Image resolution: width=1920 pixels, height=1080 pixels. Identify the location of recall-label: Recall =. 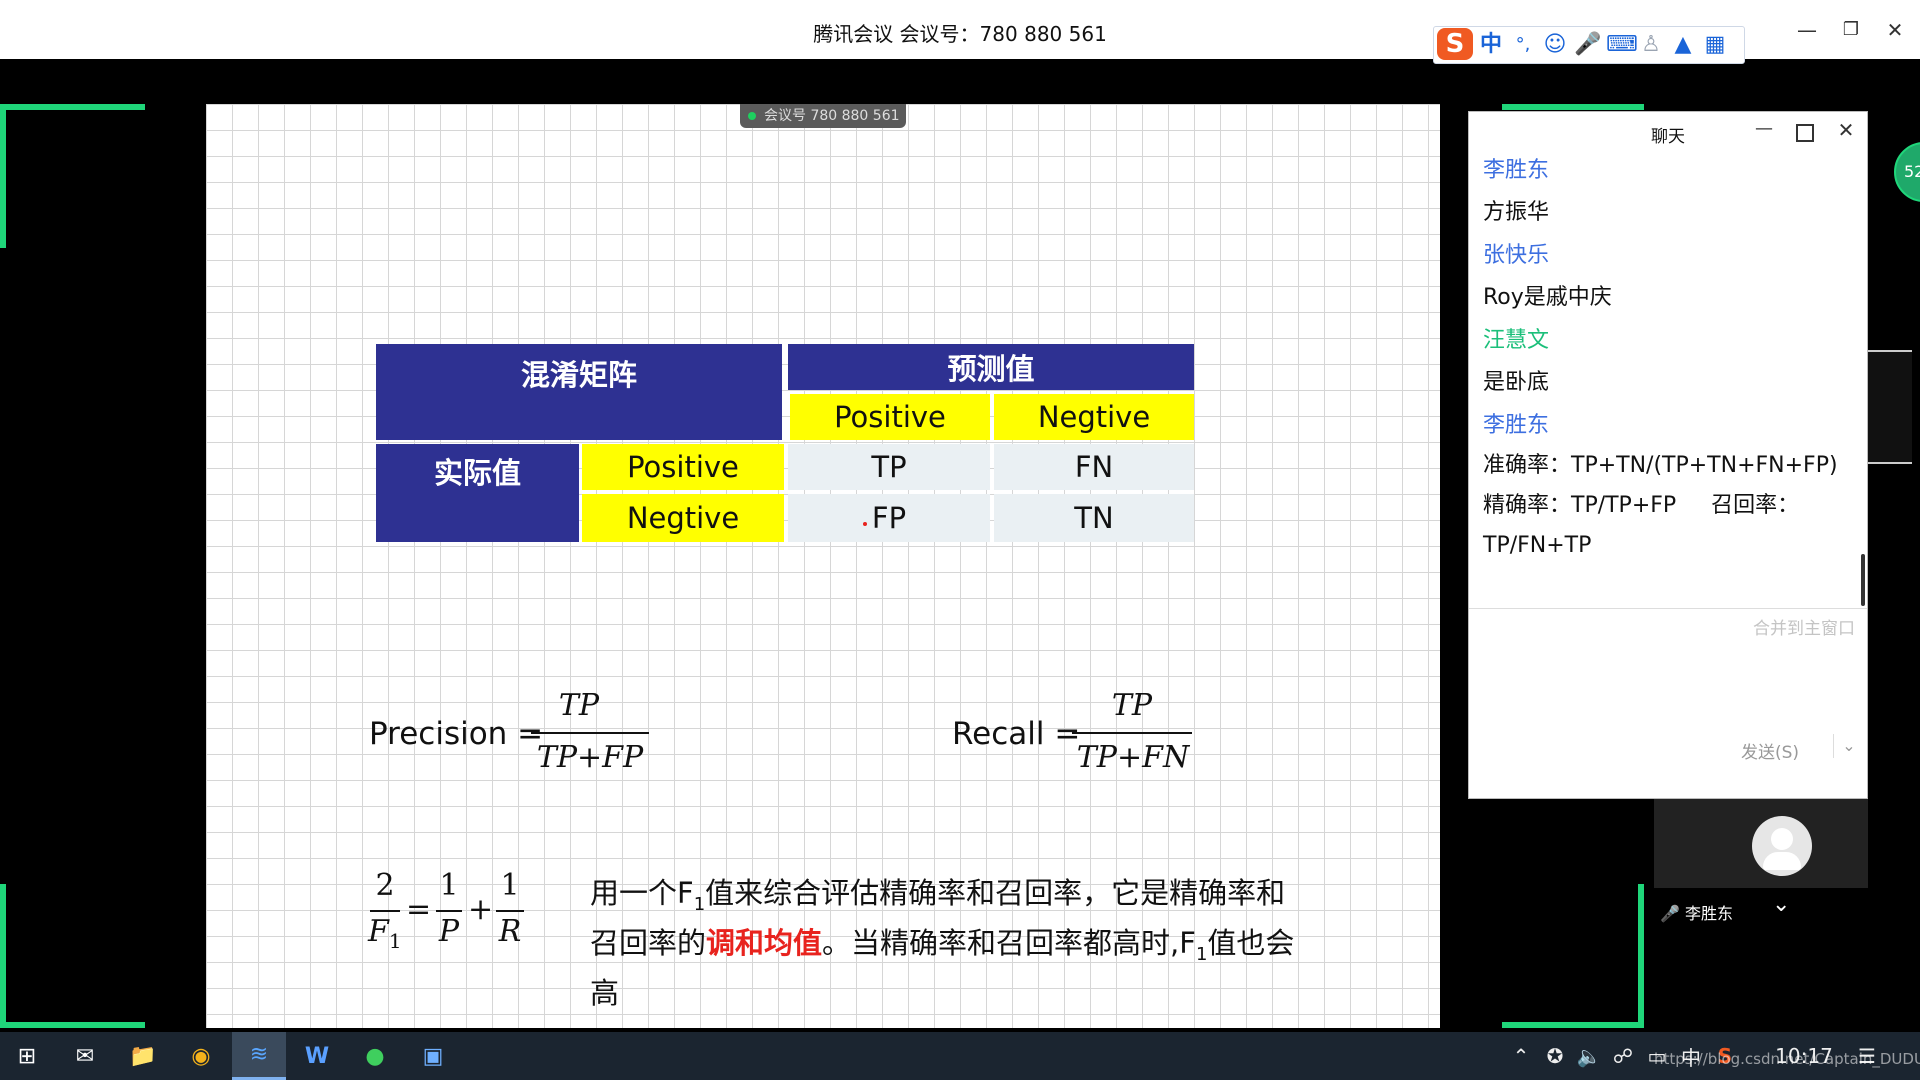
(1016, 734).